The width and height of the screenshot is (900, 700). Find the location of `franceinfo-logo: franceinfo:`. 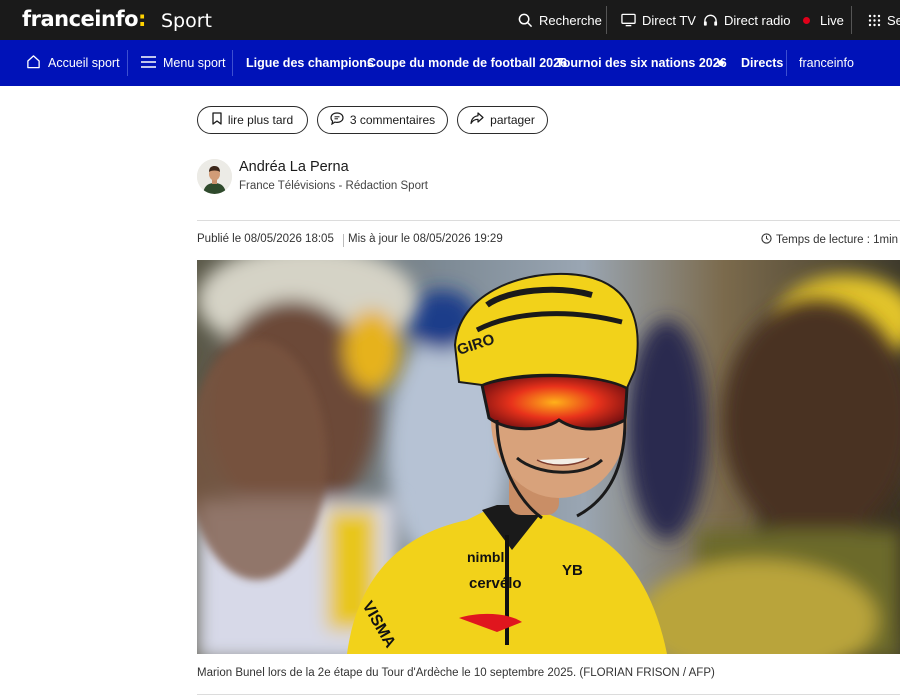

franceinfo-logo: franceinfo: is located at coordinates (84, 19).